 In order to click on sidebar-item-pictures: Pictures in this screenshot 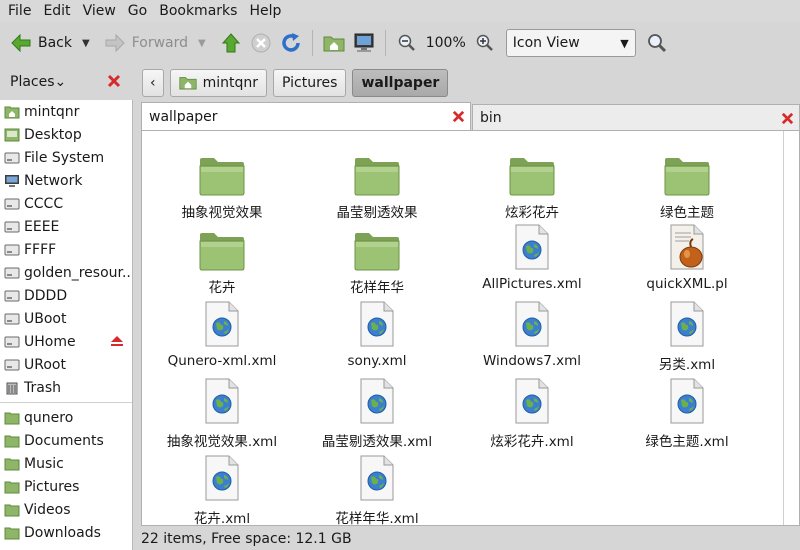, I will do `click(66, 486)`.